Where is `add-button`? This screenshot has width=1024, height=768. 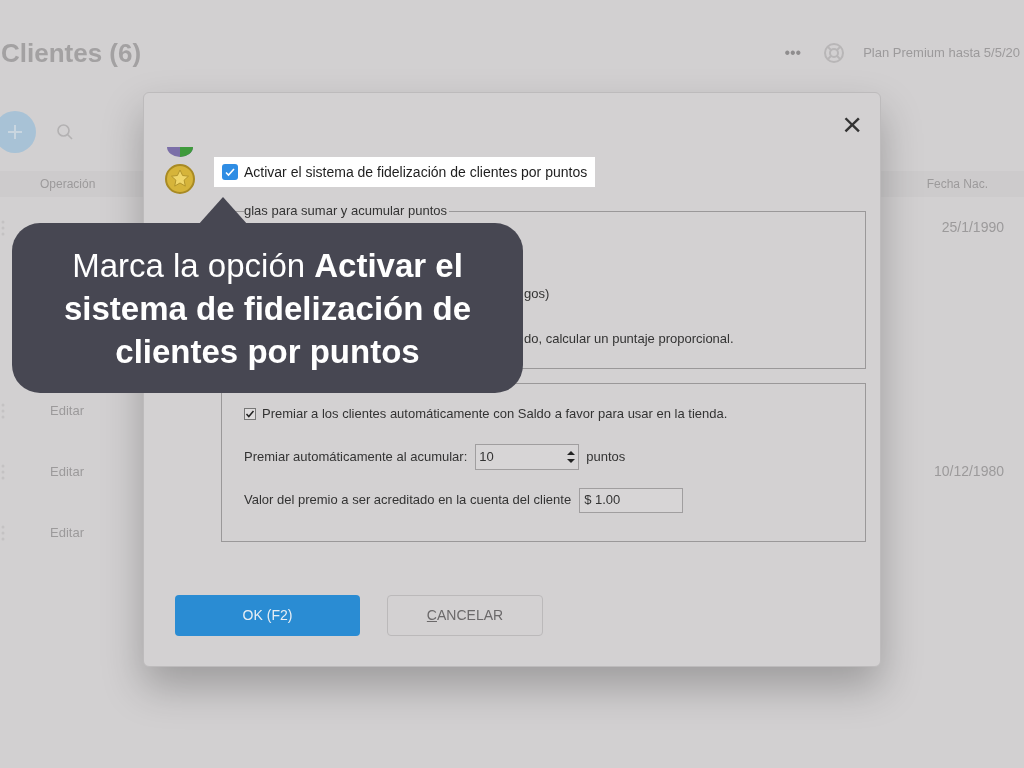
add-button is located at coordinates (18, 132).